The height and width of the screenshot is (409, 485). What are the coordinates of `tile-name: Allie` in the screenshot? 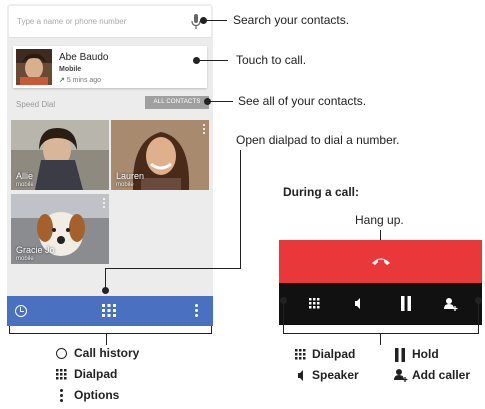 It's located at (25, 176).